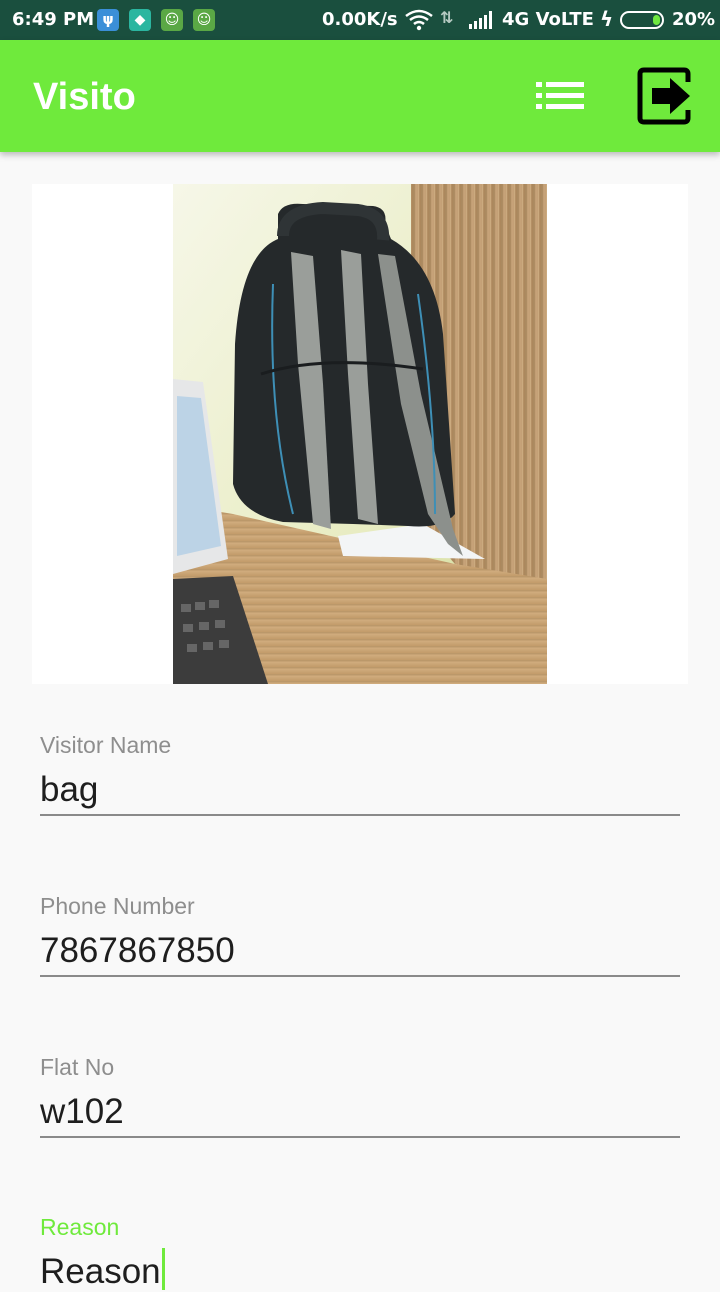 This screenshot has width=720, height=1292. What do you see at coordinates (140, 20) in the screenshot?
I see `shield-icon: ◆` at bounding box center [140, 20].